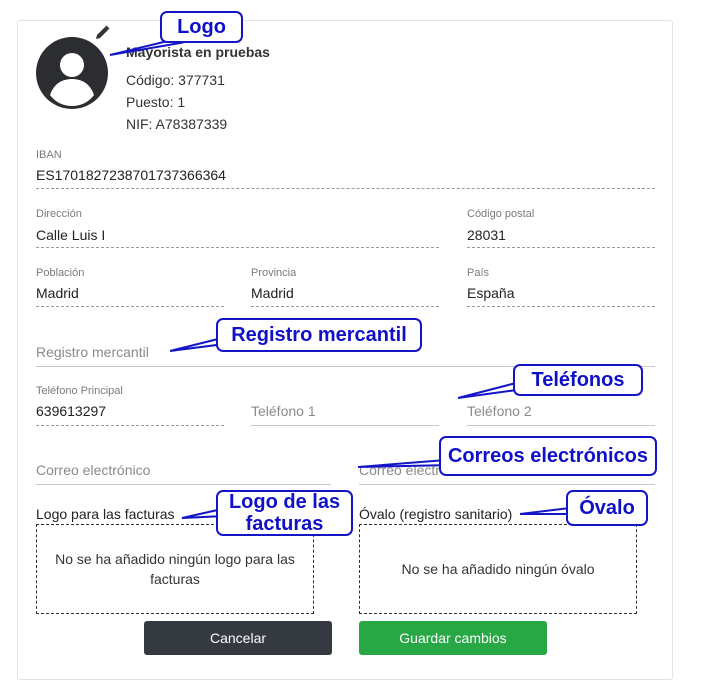  Describe the element at coordinates (501, 214) in the screenshot. I see `postal-code-label: Código postal` at that location.